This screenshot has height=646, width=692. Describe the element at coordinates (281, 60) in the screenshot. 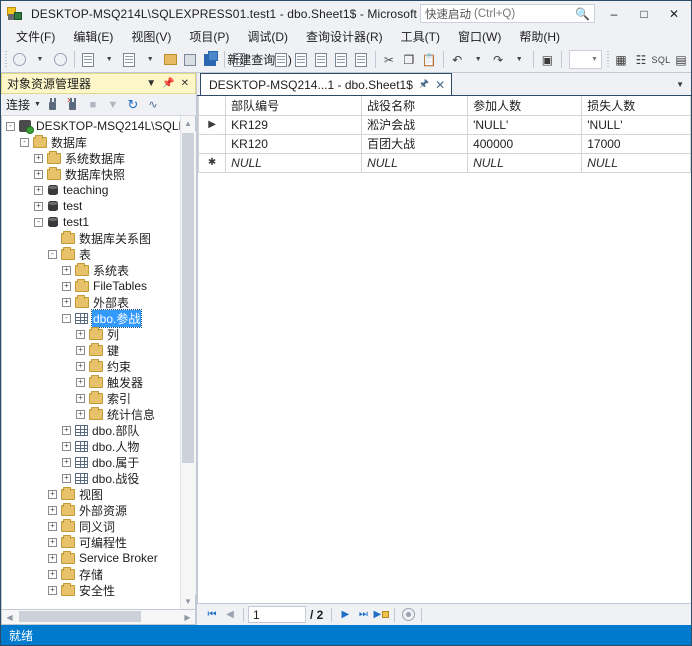

I see `db-engine-query-icon` at that location.